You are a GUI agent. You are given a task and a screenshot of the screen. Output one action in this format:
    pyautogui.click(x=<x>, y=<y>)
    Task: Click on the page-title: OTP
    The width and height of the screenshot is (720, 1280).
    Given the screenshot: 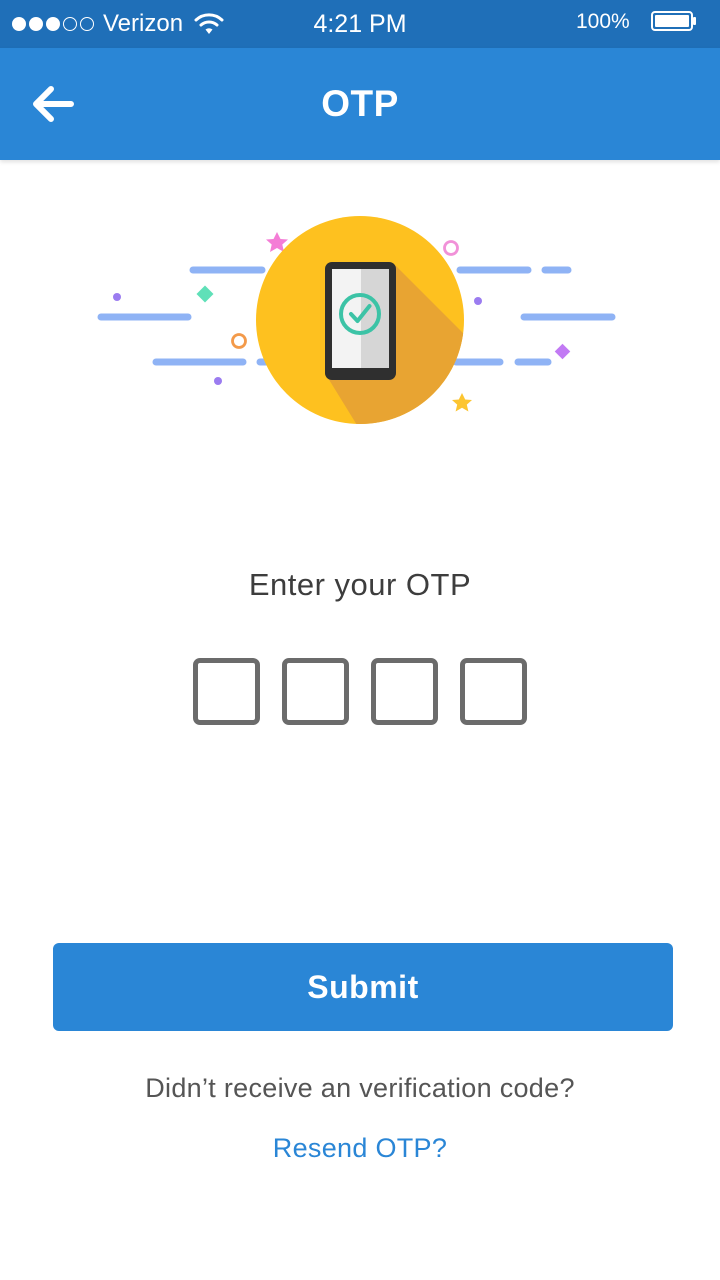 What is the action you would take?
    pyautogui.click(x=360, y=103)
    